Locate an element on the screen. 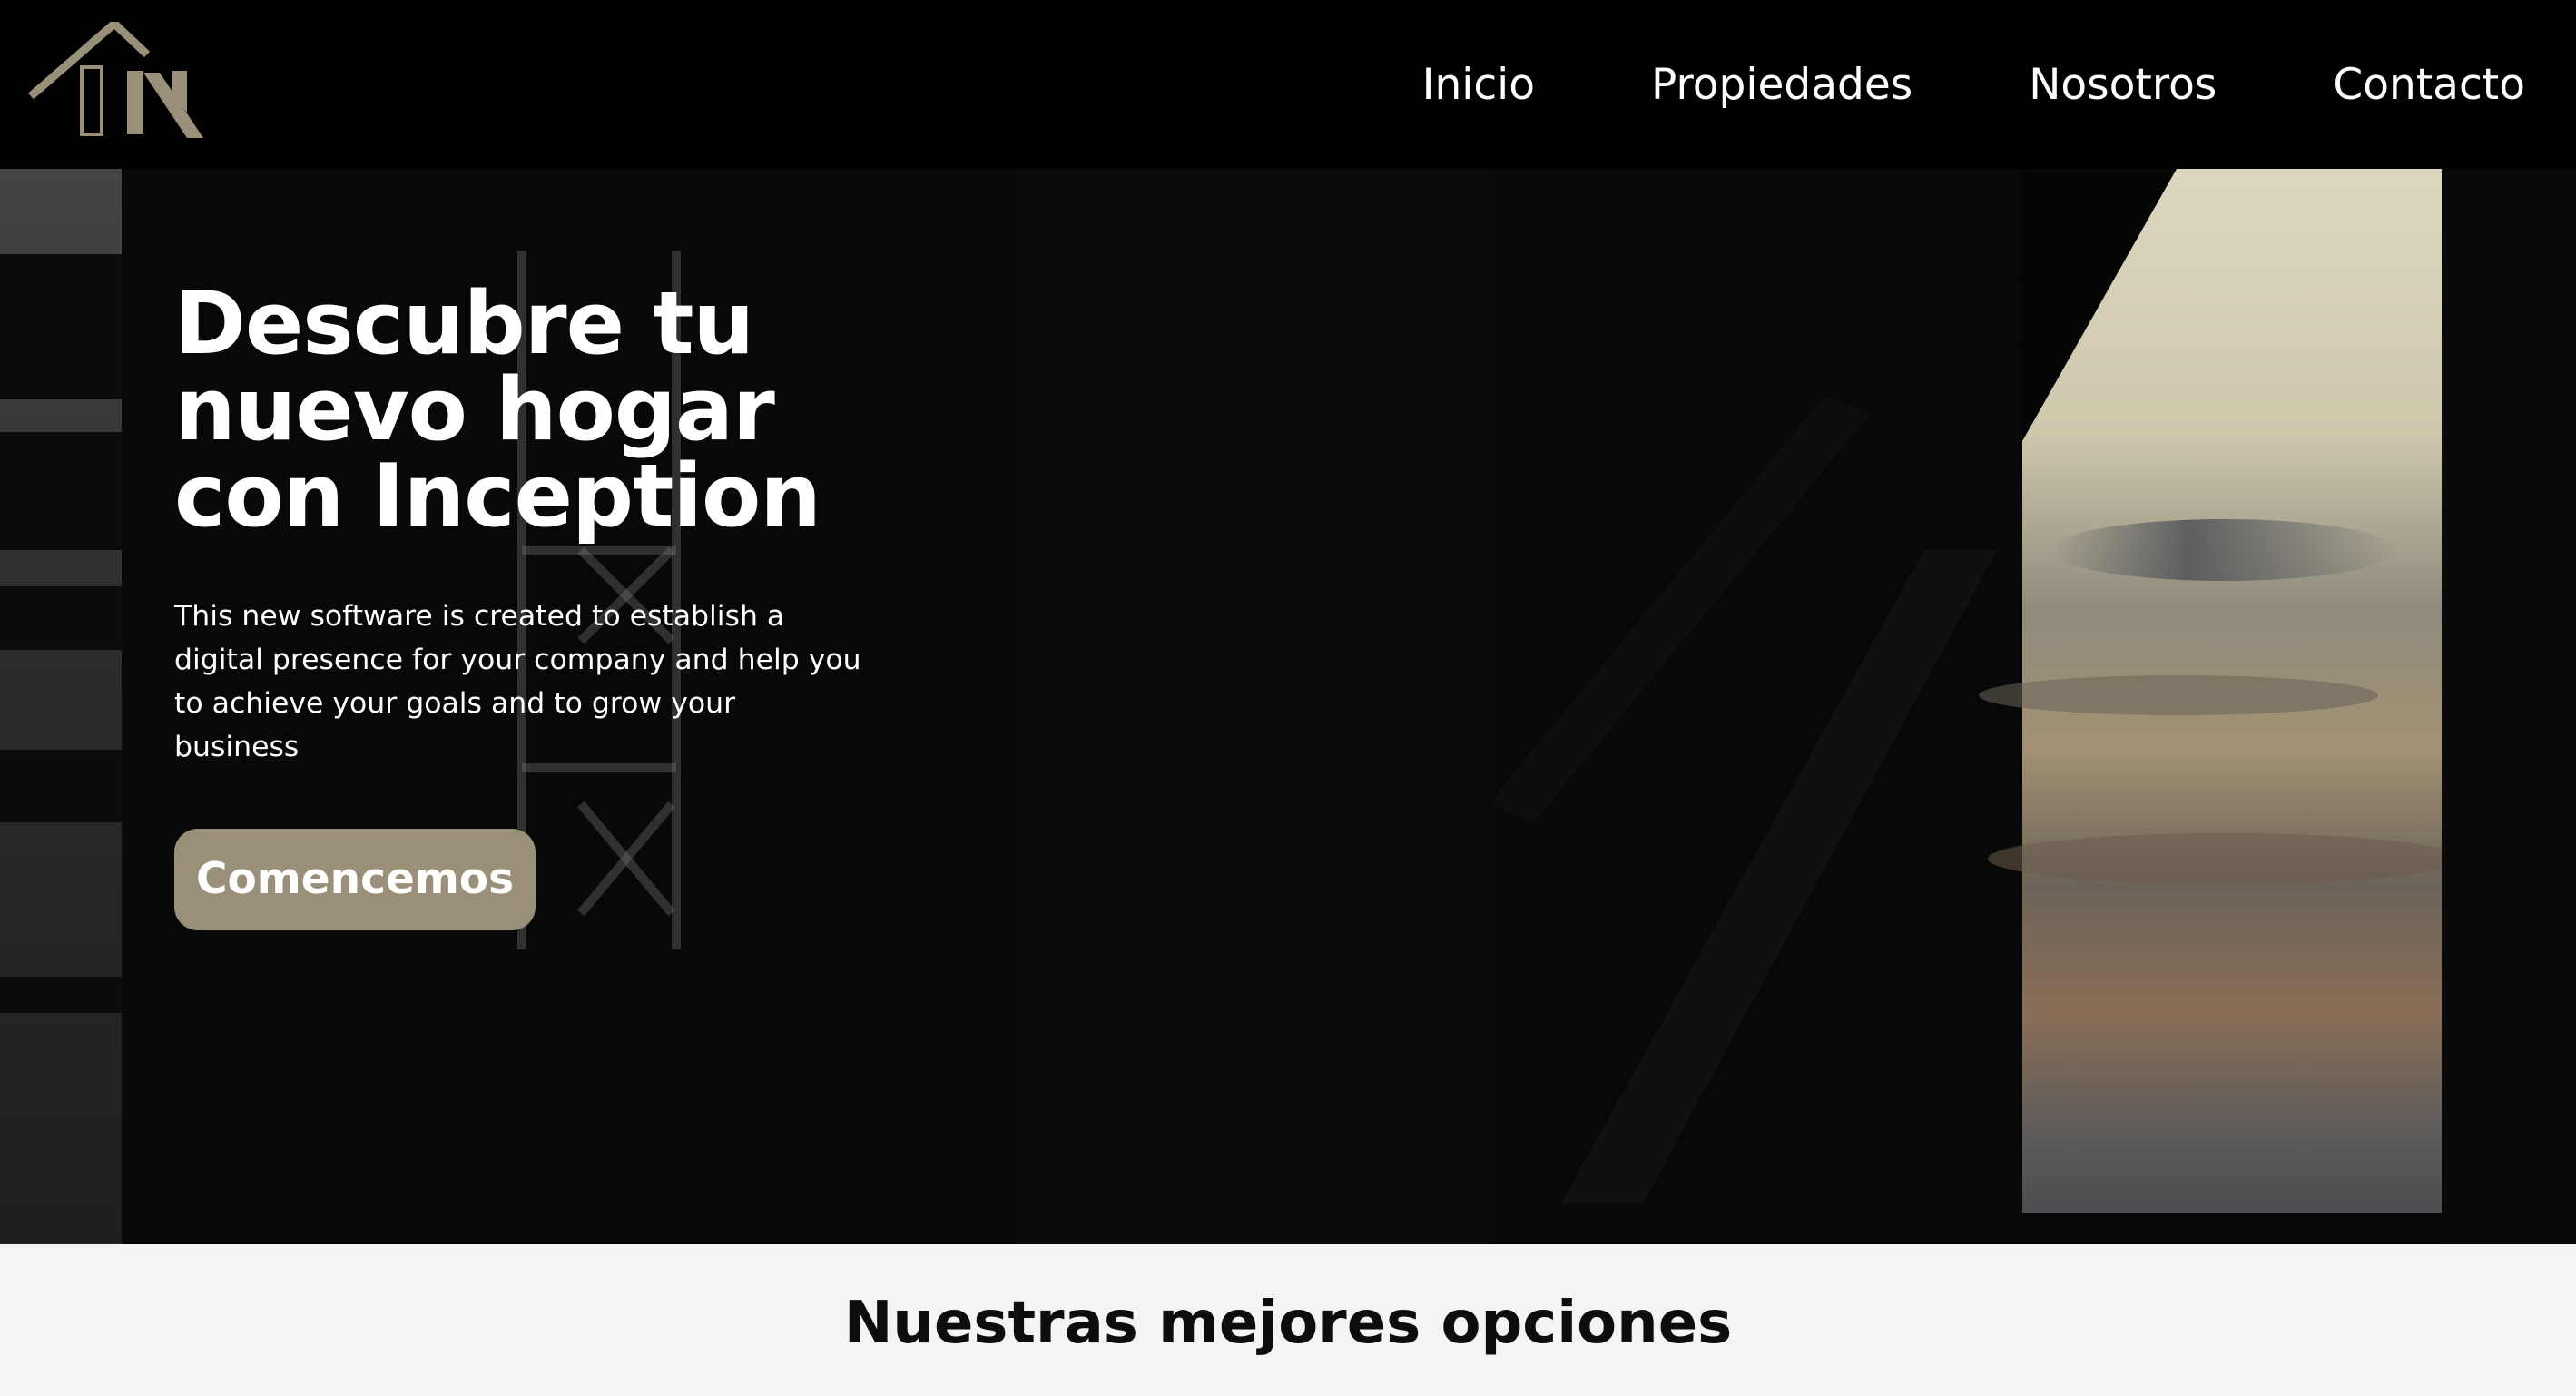 This screenshot has height=1396, width=2576. get-started-button: Comencemos is located at coordinates (355, 879).